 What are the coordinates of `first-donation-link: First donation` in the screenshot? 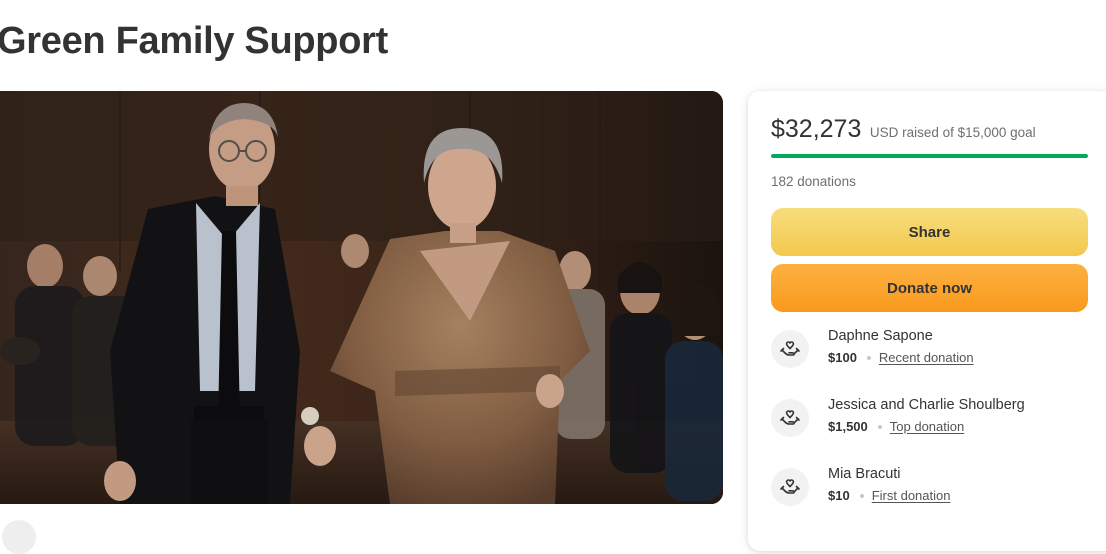 It's located at (911, 495).